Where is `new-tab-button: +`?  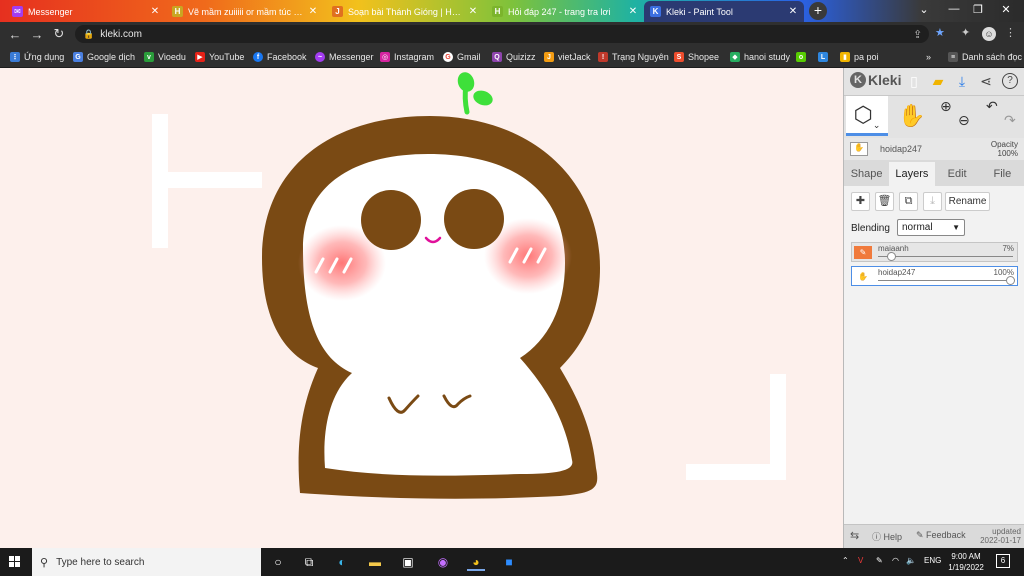 new-tab-button: + is located at coordinates (818, 11).